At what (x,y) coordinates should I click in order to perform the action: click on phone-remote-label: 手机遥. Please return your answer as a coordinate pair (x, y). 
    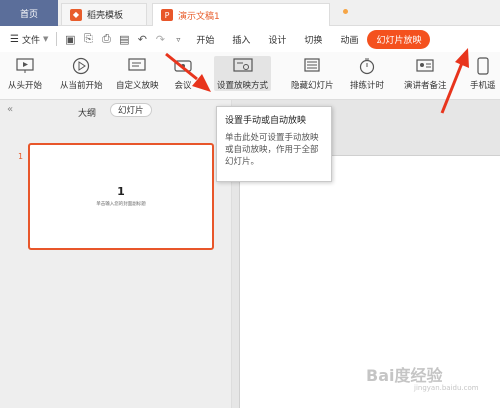
    Looking at the image, I should click on (483, 86).